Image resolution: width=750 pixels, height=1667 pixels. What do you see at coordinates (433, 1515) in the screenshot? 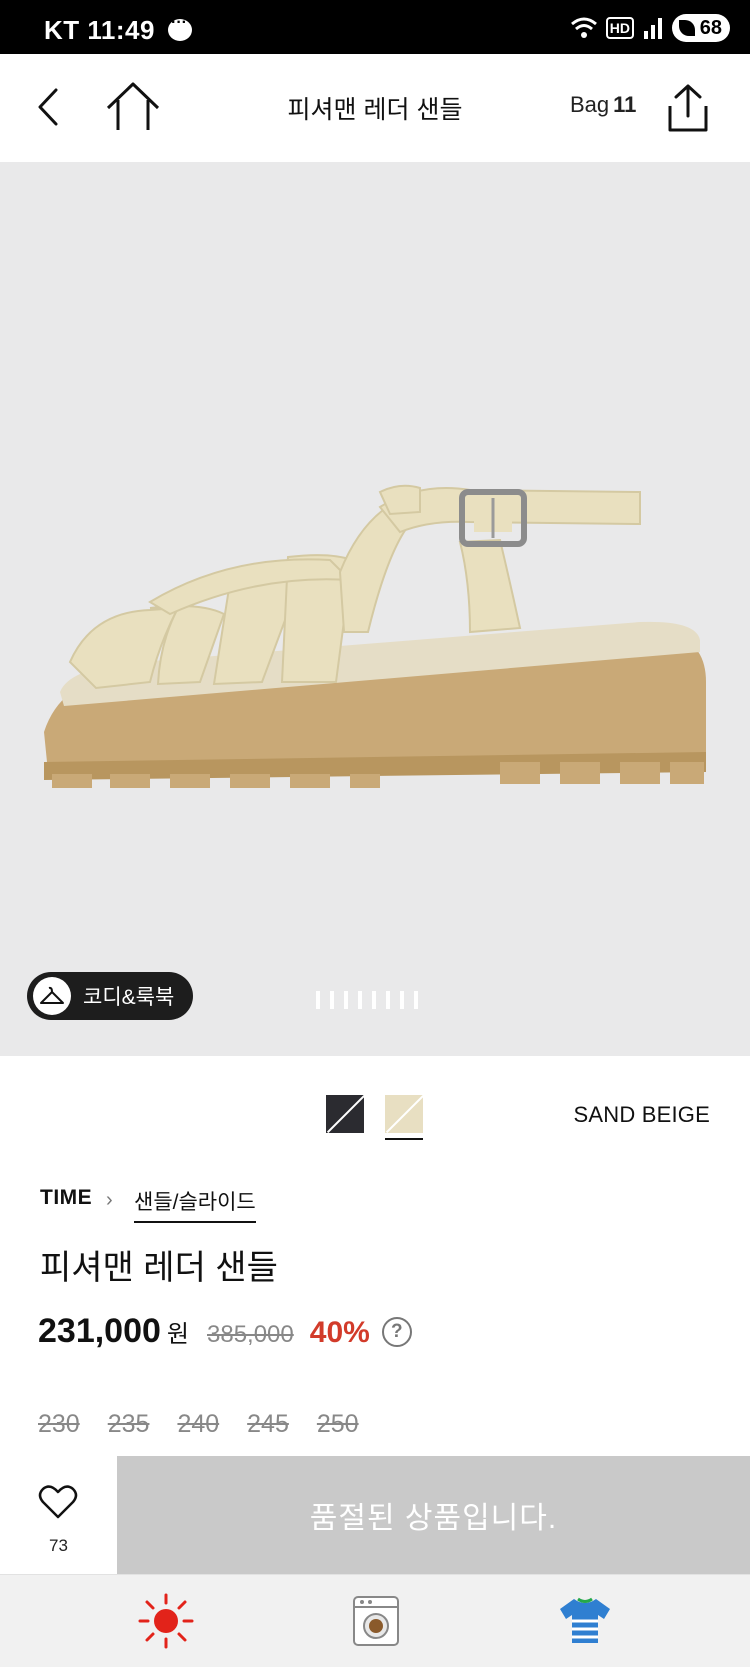
I see `soldout-button: 품절된 상품입니다.` at bounding box center [433, 1515].